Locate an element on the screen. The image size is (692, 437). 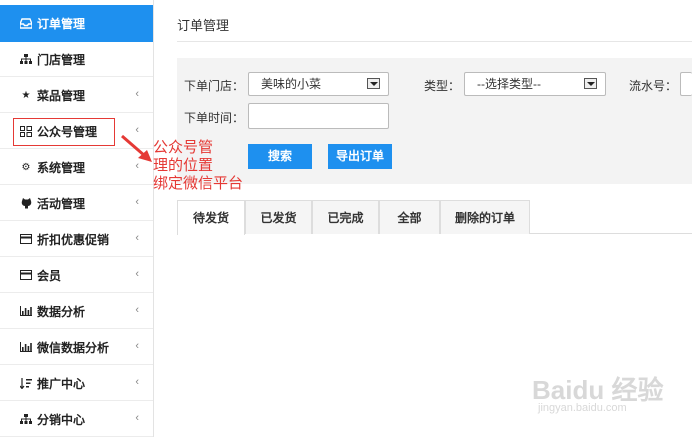
sidebar-item-orders: 订单管理 is located at coordinates (76, 23).